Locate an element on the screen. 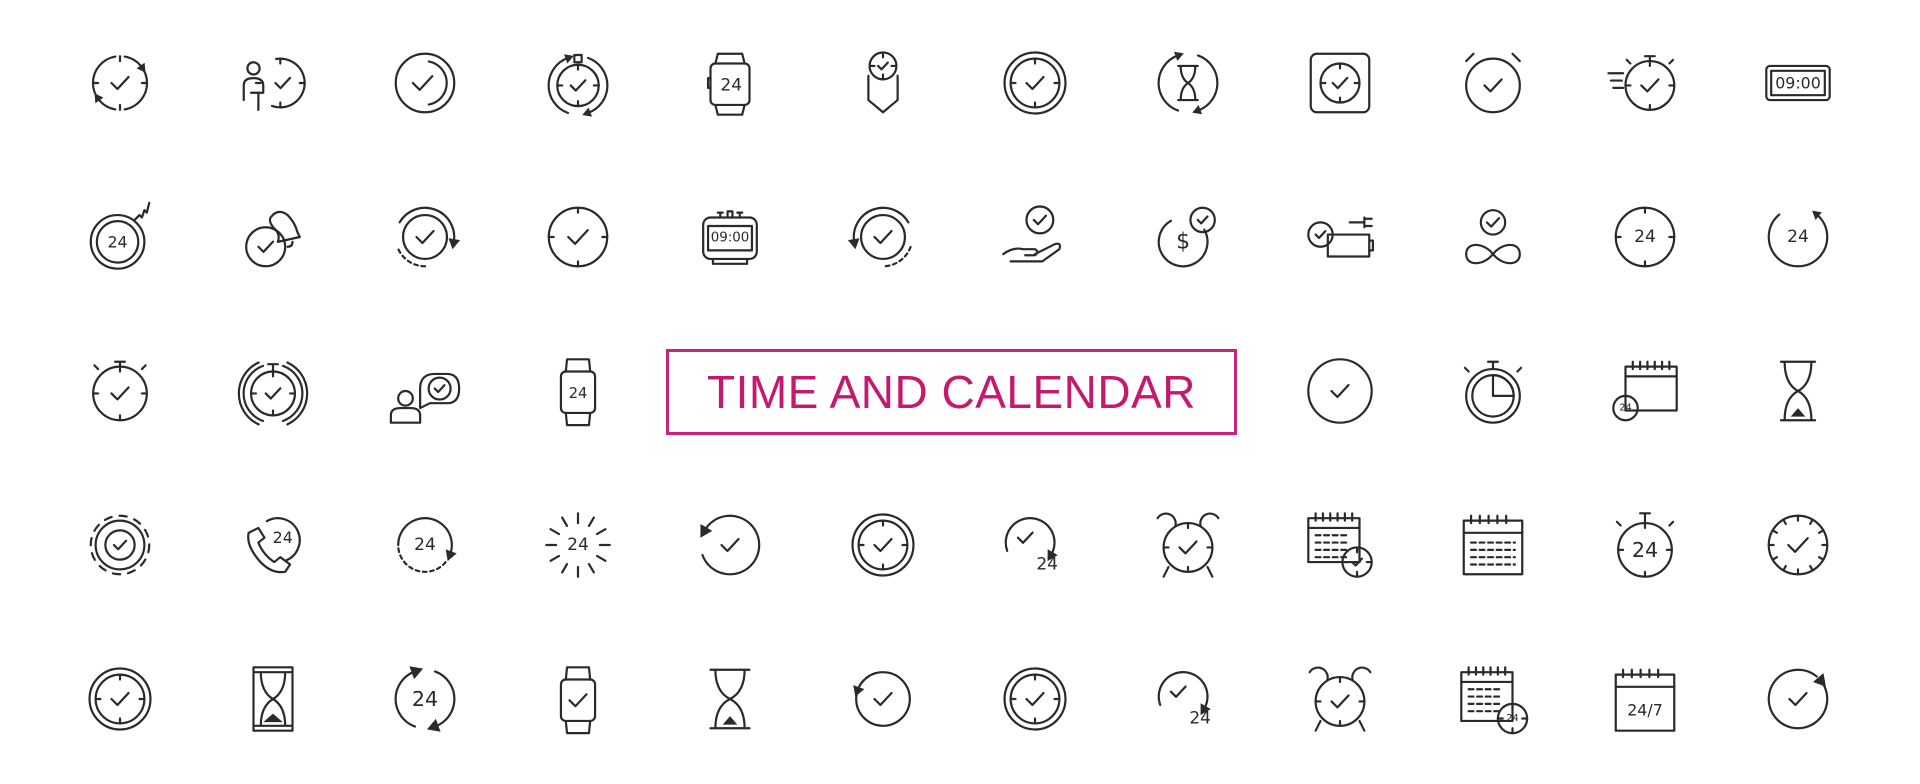 The height and width of the screenshot is (784, 1920). icon-cell: 24/7 is located at coordinates (1645, 699).